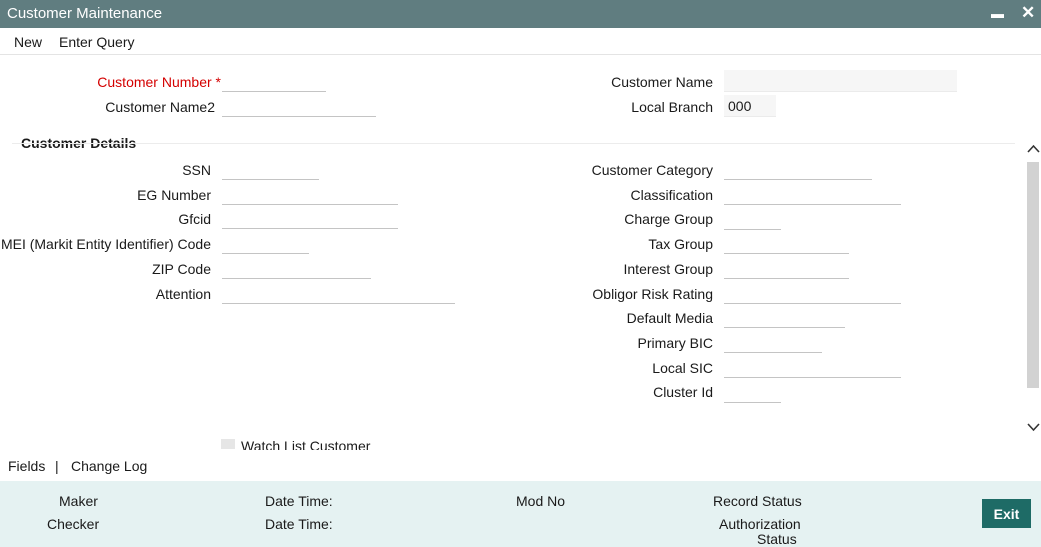 This screenshot has height=547, width=1041. I want to click on ssn-label: SSN, so click(196, 170).